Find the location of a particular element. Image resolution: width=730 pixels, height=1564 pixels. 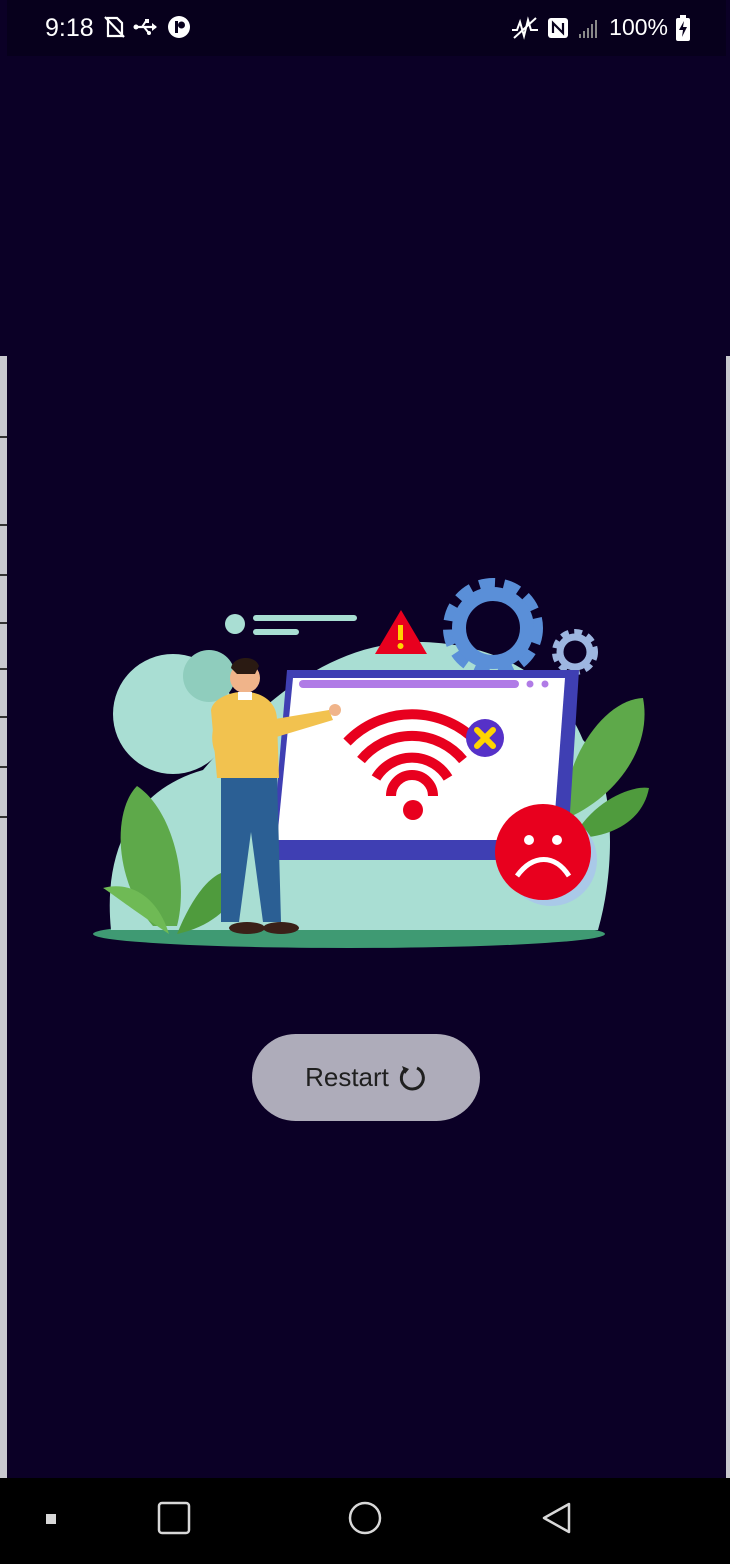

battery-charging-icon is located at coordinates (683, 27).